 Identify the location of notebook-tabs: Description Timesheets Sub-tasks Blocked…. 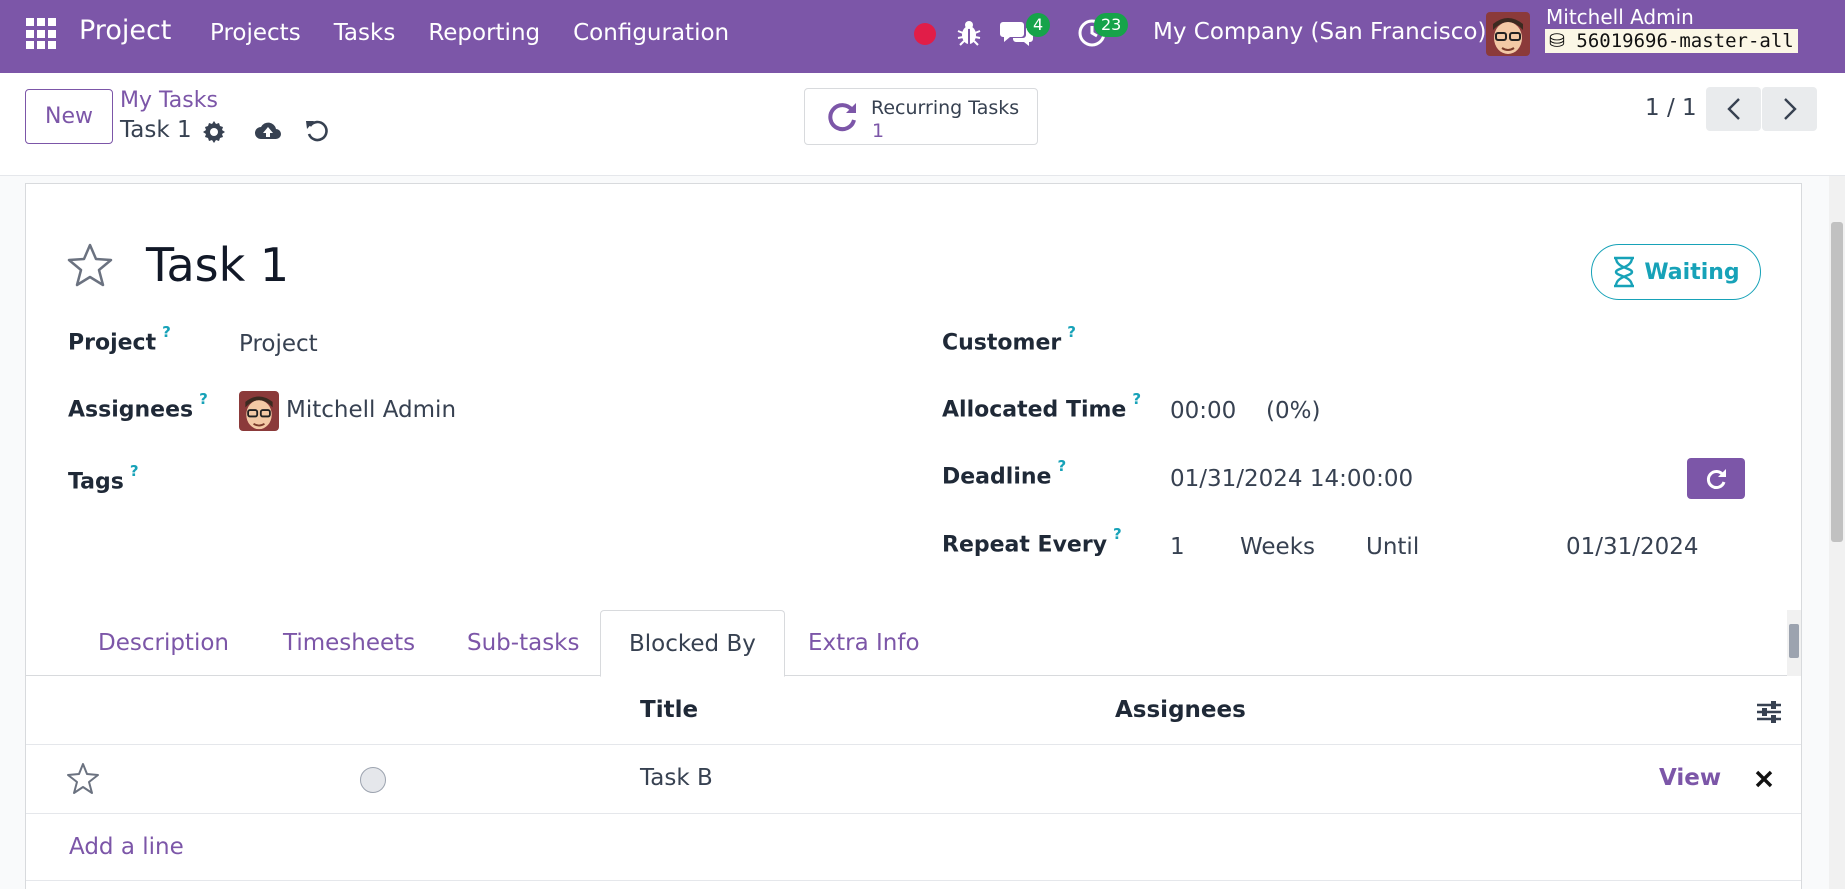
(913, 643).